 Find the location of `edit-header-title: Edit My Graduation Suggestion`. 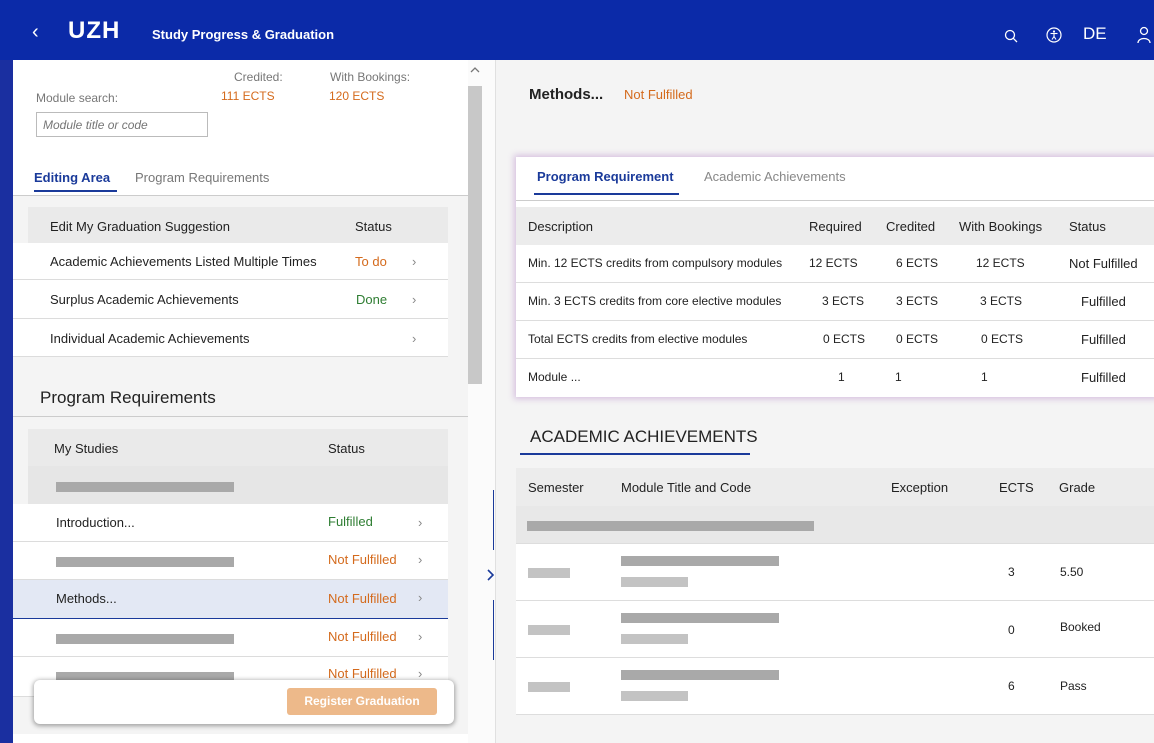

edit-header-title: Edit My Graduation Suggestion is located at coordinates (140, 226).